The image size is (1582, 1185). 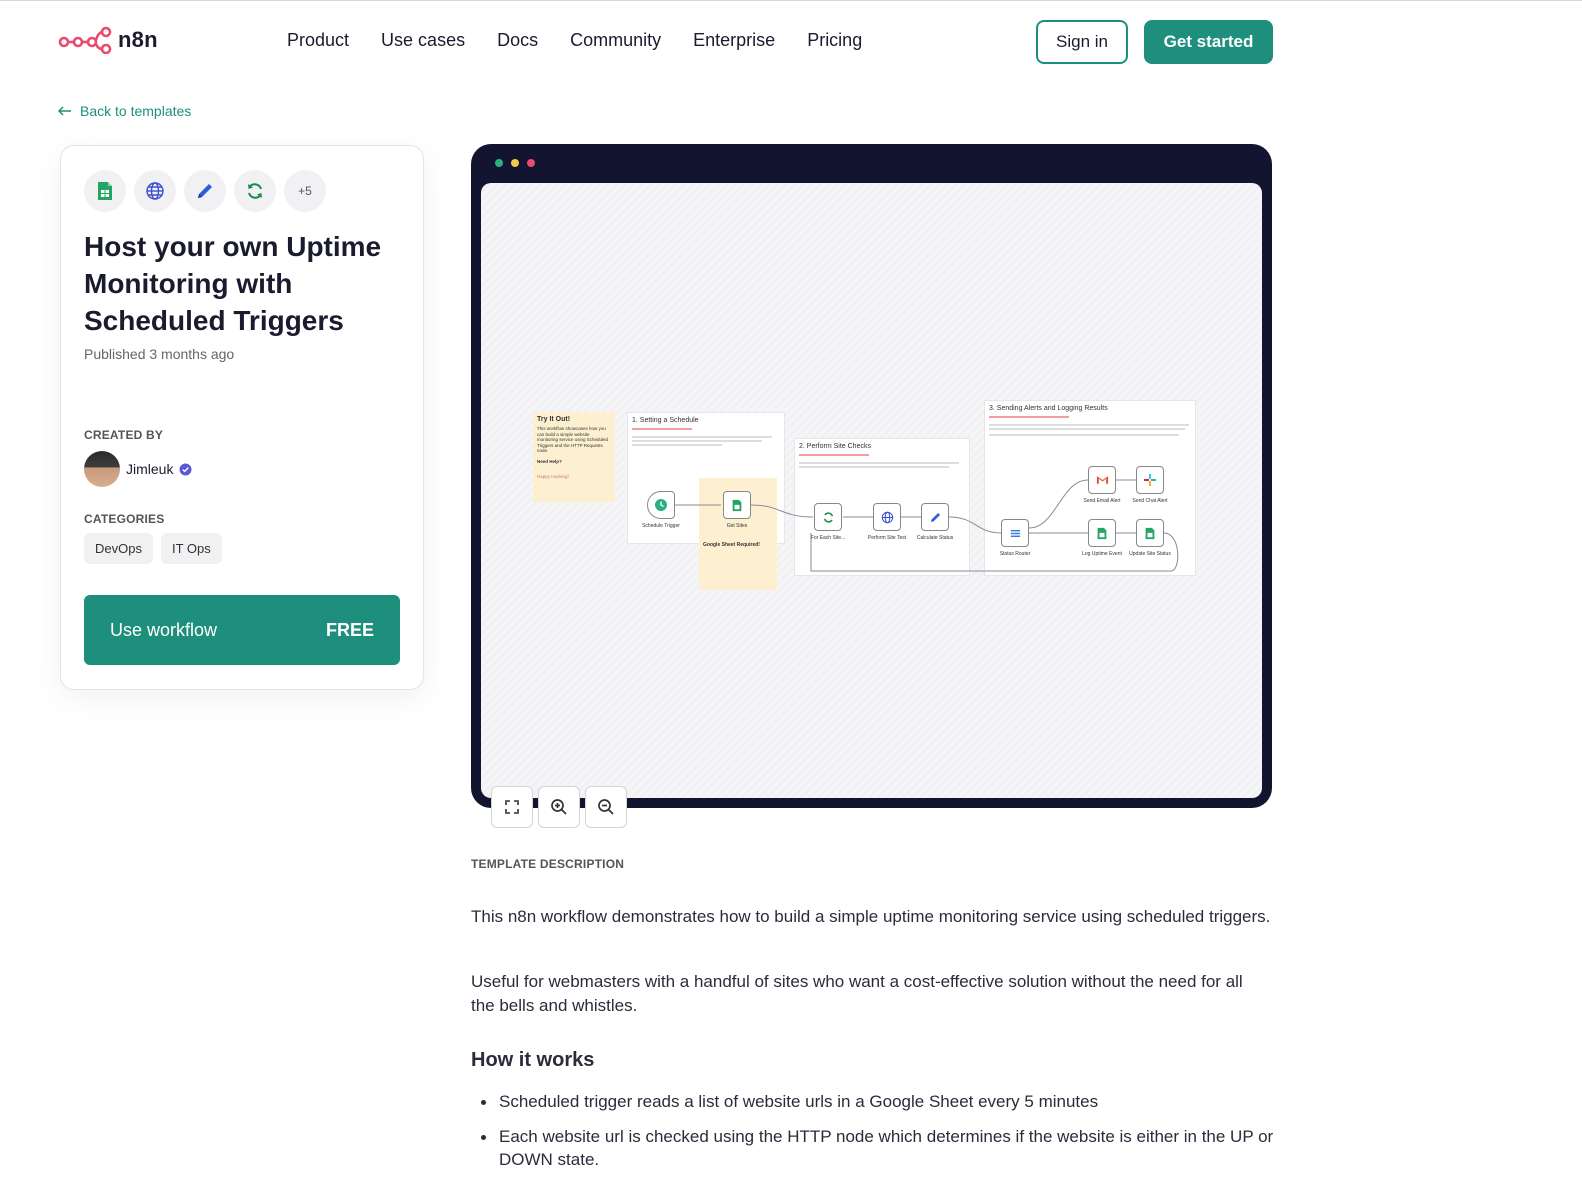 I want to click on how-it-works-heading: How it works, so click(x=533, y=1060).